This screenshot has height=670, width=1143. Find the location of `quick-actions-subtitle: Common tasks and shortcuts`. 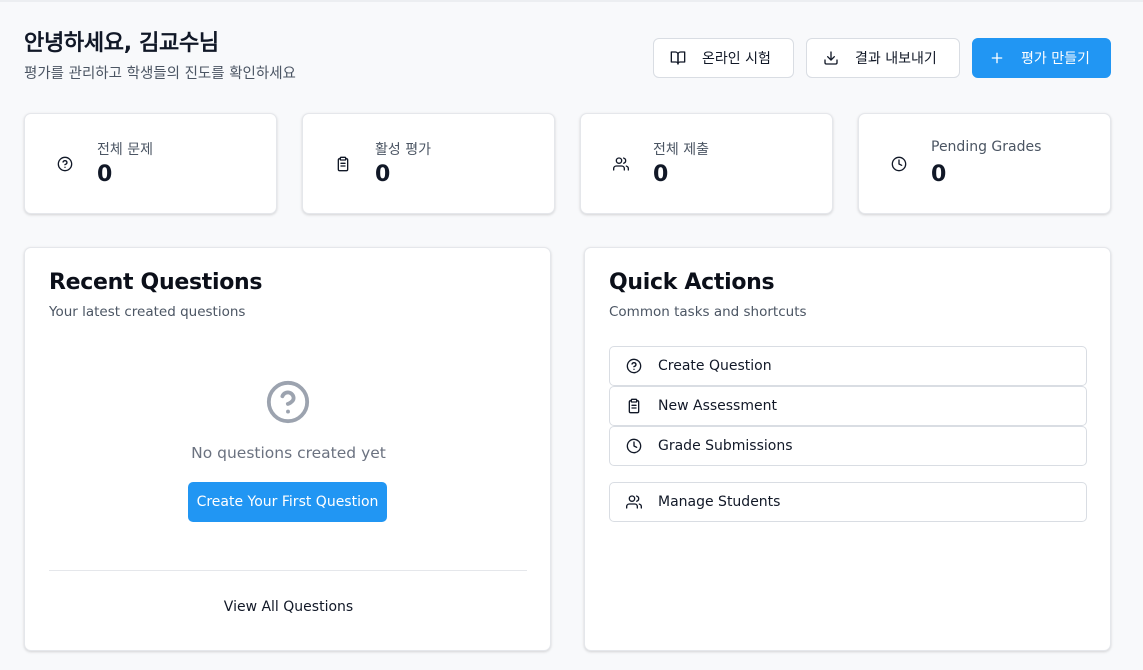

quick-actions-subtitle: Common tasks and shortcuts is located at coordinates (708, 312).